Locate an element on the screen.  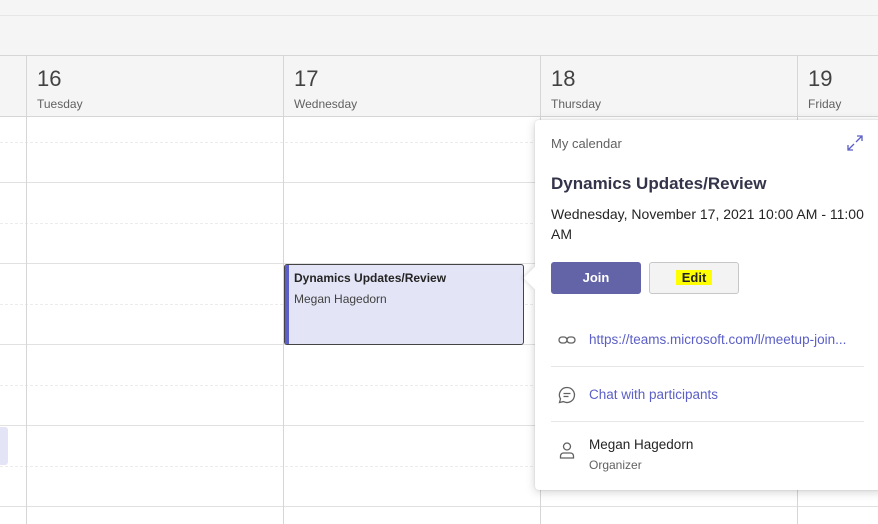
top-toolbar-strip is located at coordinates (439, 28).